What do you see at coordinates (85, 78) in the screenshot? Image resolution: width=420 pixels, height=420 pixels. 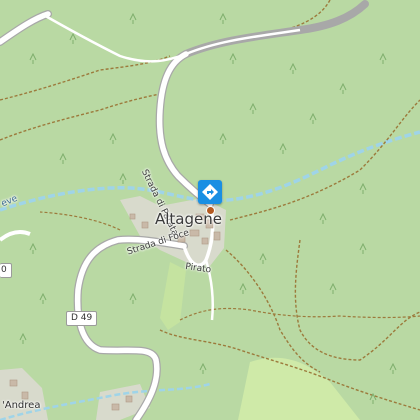 I see `track-nw` at bounding box center [85, 78].